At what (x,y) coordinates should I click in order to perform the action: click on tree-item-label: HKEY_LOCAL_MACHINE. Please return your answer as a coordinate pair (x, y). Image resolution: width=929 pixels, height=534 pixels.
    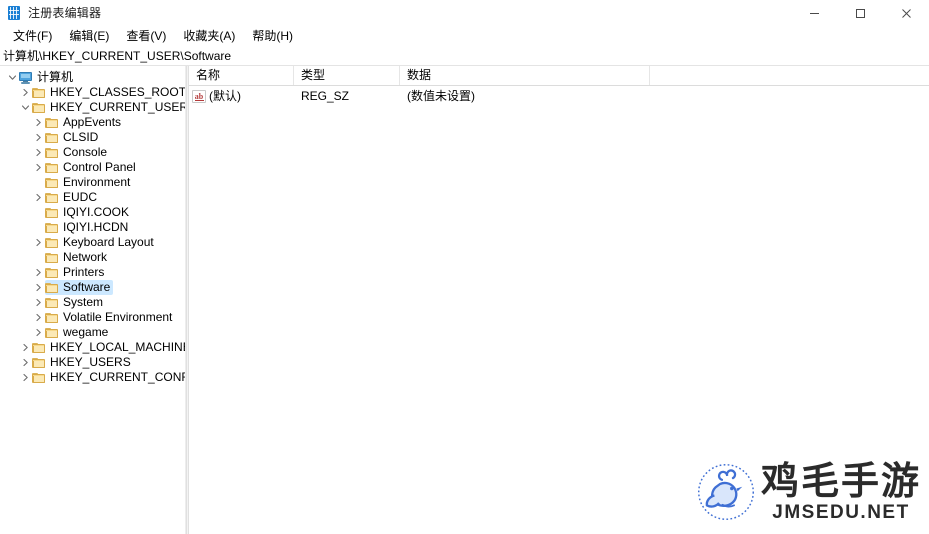
    Looking at the image, I should click on (118, 347).